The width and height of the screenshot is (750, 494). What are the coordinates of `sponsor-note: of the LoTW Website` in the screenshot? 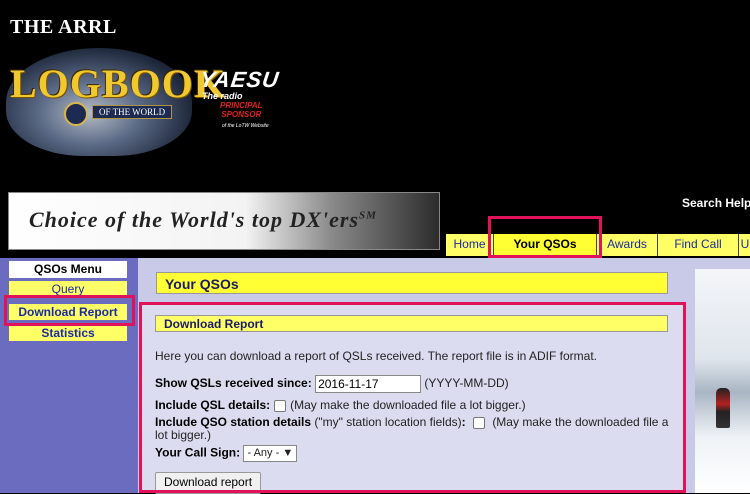 It's located at (245, 126).